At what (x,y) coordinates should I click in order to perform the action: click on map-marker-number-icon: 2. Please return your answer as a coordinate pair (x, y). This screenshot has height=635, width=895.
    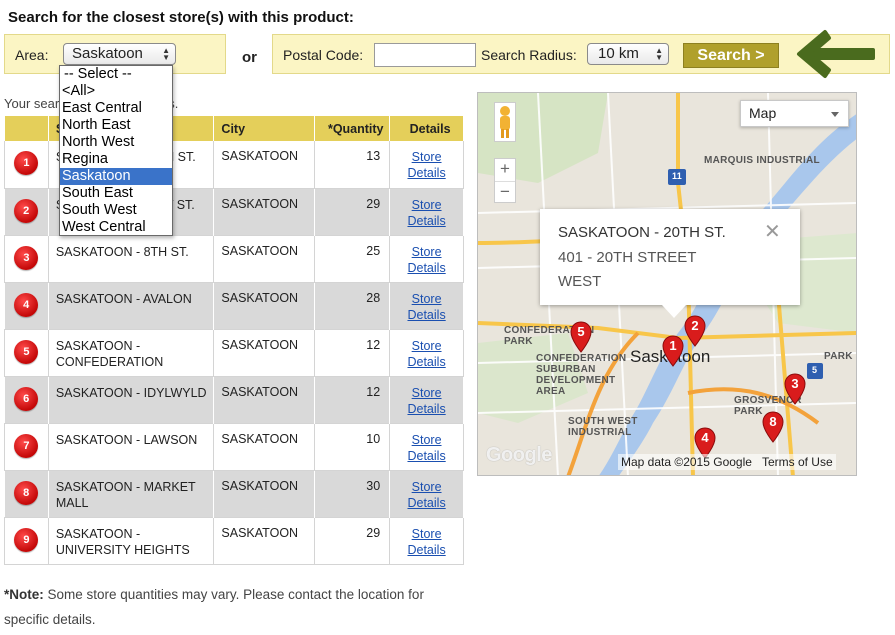
    Looking at the image, I should click on (26, 210).